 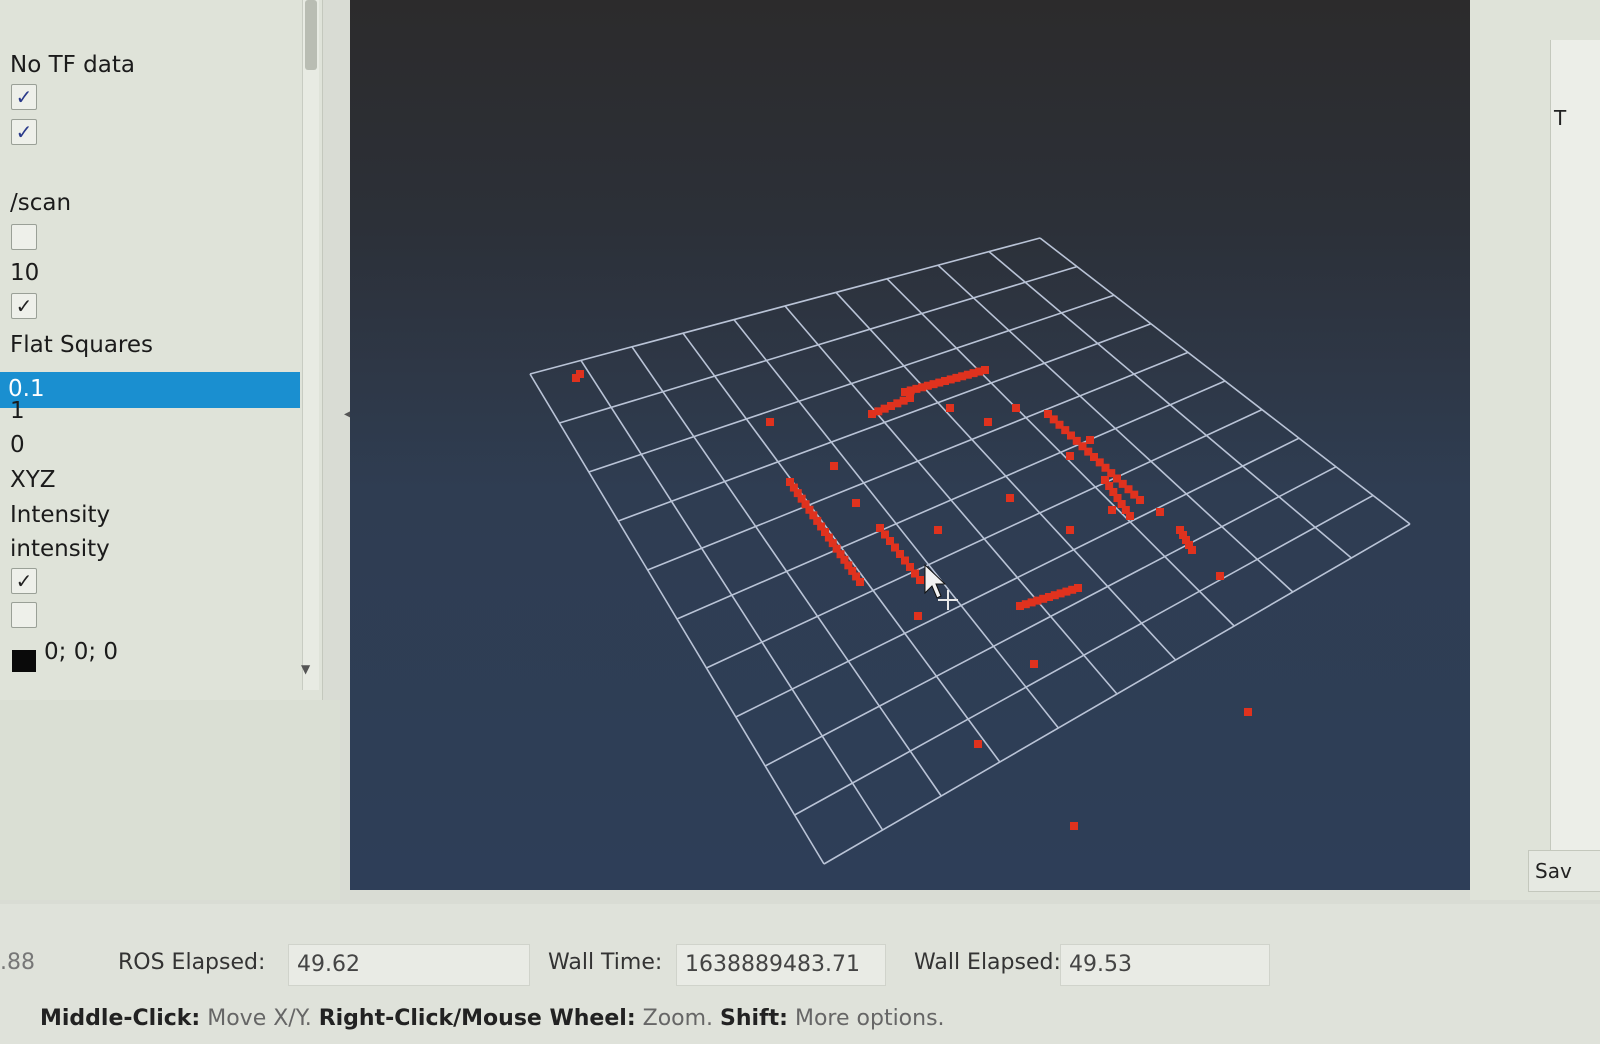 What do you see at coordinates (150, 390) in the screenshot?
I see `size-row-selected: 0.1` at bounding box center [150, 390].